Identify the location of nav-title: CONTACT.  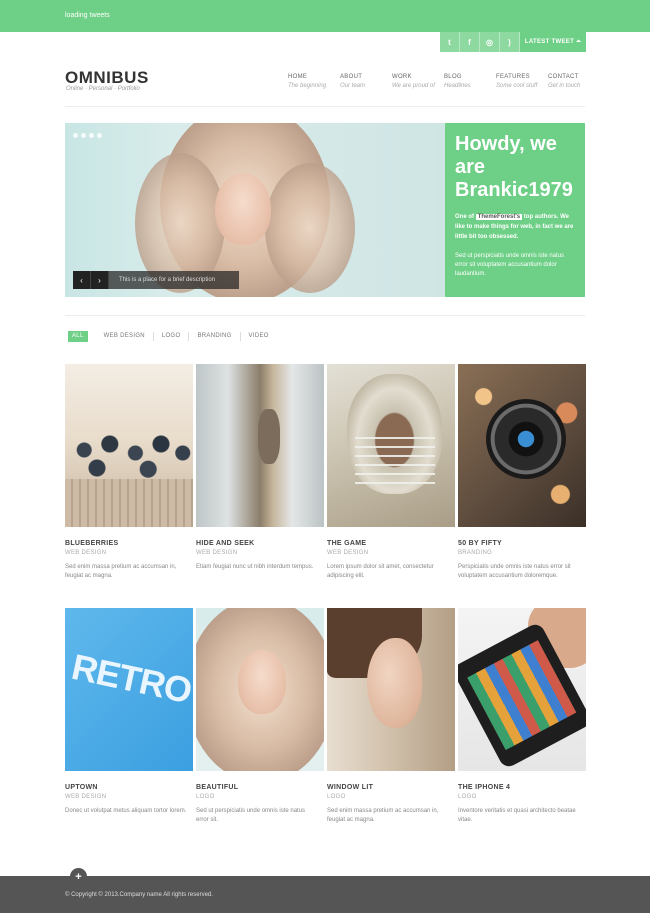
(563, 77).